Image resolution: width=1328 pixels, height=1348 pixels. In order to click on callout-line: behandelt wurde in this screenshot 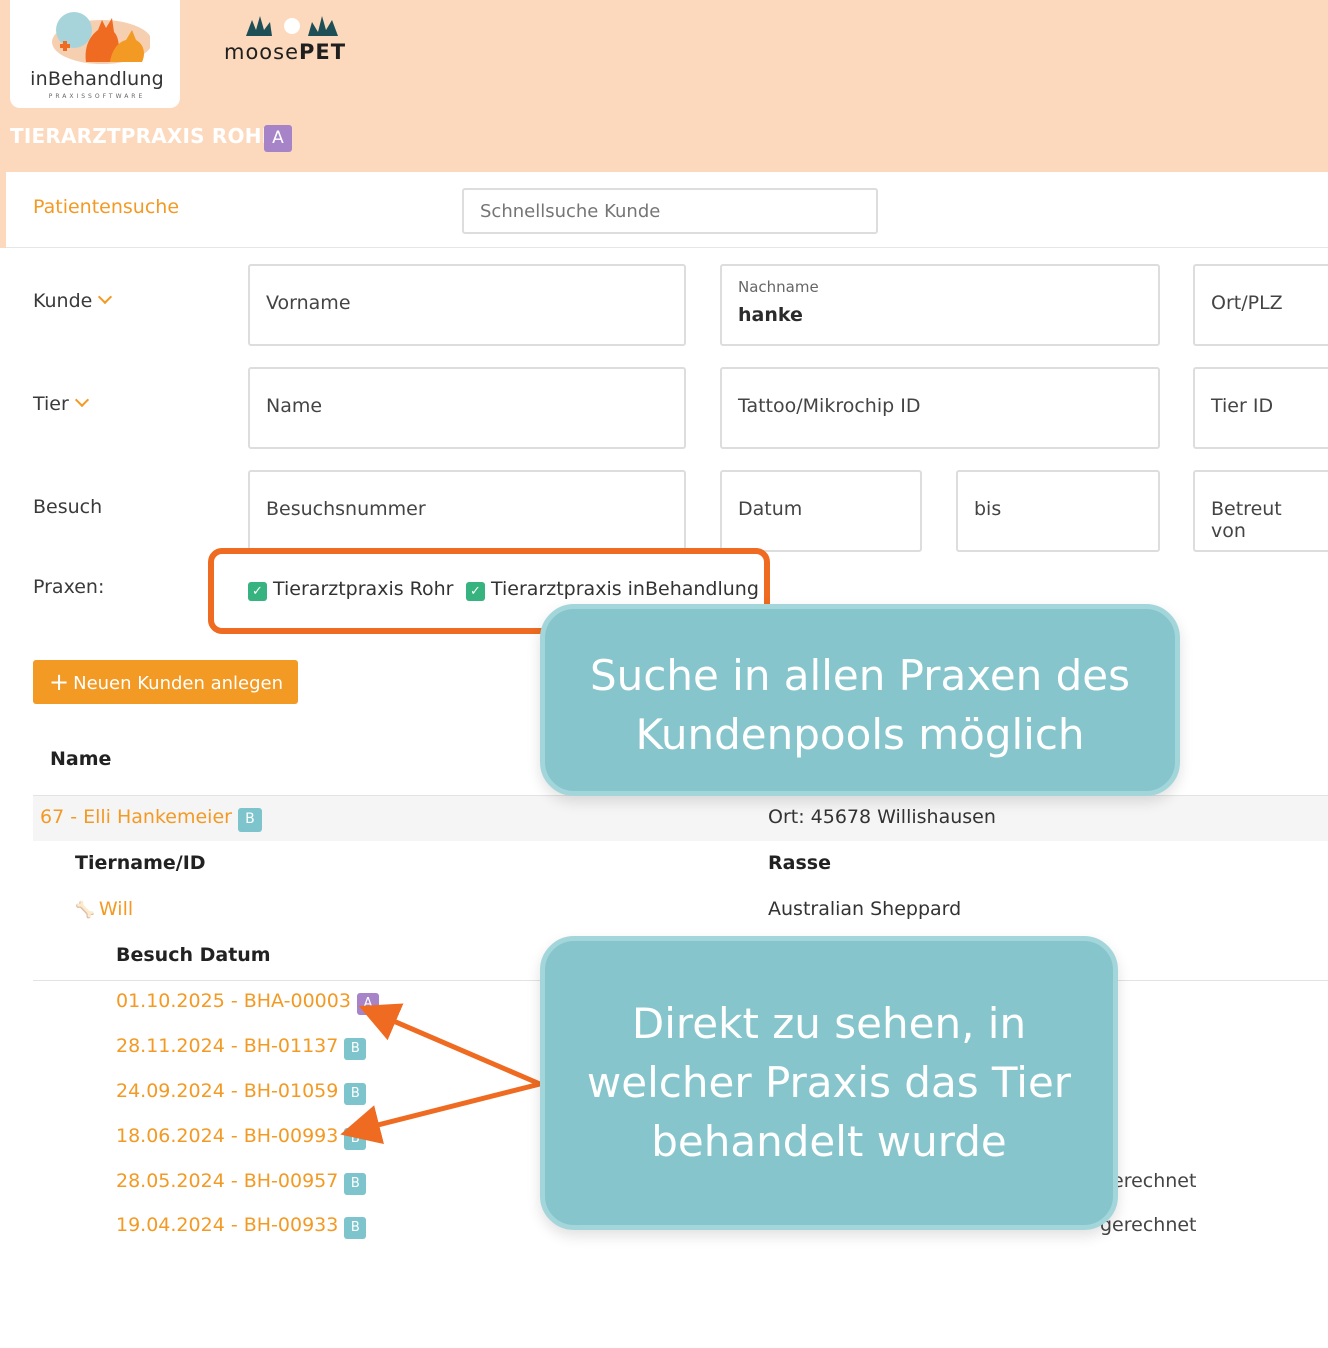, I will do `click(829, 1141)`.